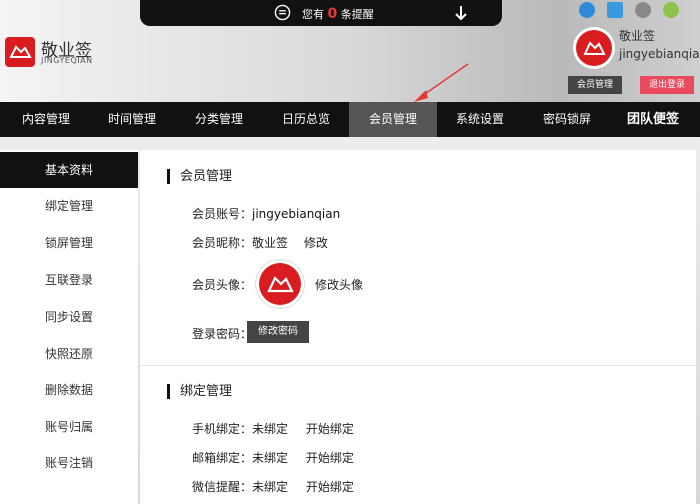  Describe the element at coordinates (46, 119) in the screenshot. I see `nav-item-content: 内容管理` at that location.